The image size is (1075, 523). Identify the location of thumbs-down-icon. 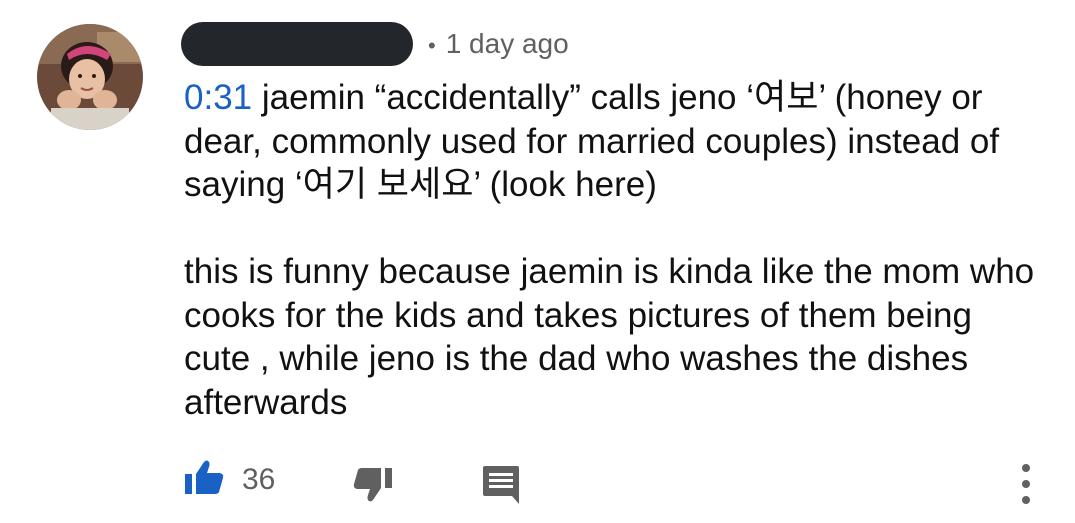
(372, 488).